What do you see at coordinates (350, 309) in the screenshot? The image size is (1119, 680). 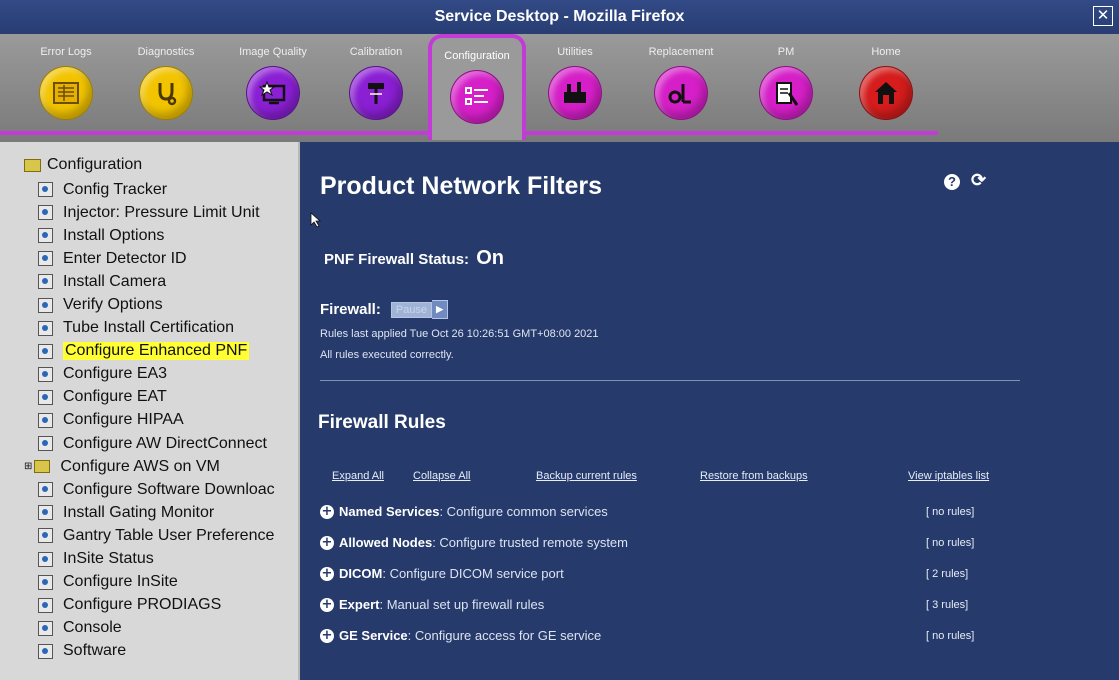 I see `firewall-label: Firewall:` at bounding box center [350, 309].